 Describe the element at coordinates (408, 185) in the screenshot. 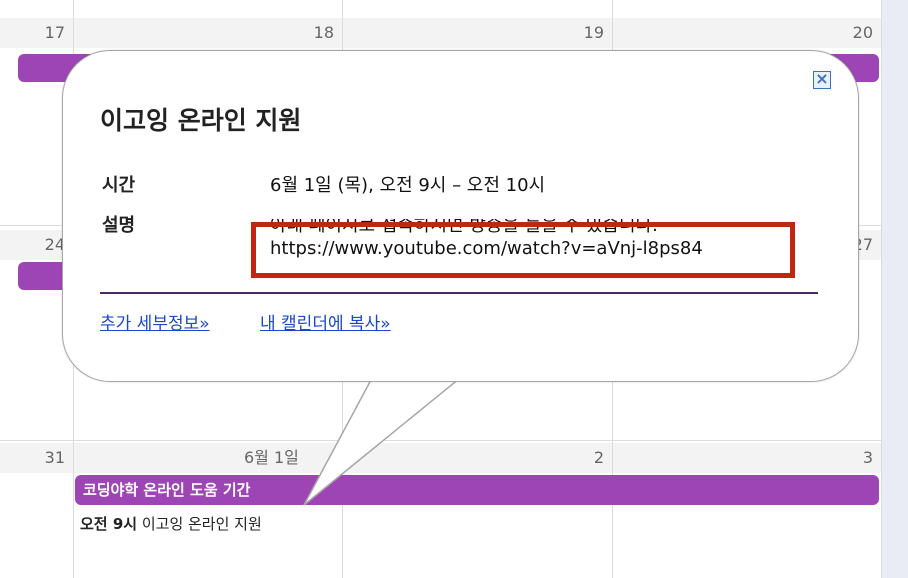

I see `time-value: 6월 1일 (목), 오전 9시 – 오전 10시` at that location.